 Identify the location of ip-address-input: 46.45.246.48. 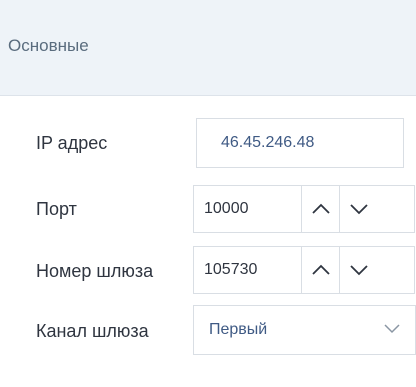
(300, 143).